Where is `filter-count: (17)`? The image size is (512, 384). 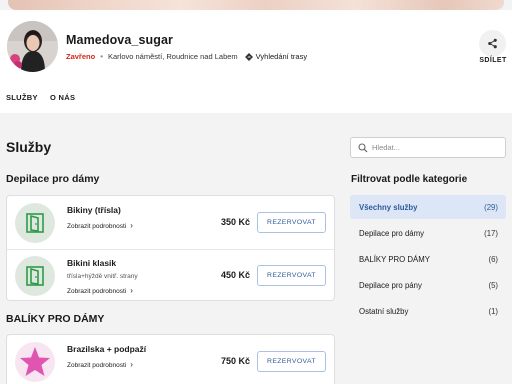 filter-count: (17) is located at coordinates (491, 233).